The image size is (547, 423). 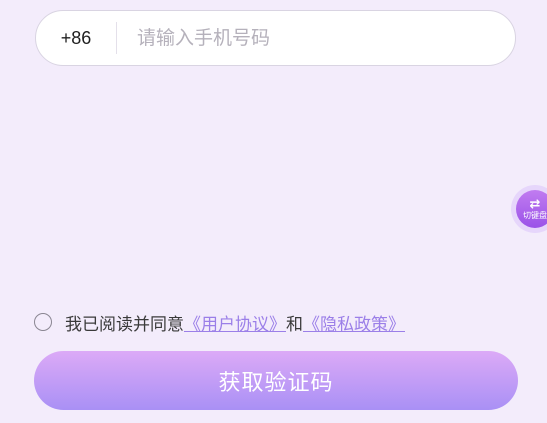 I want to click on swap-icon: ⇄, so click(x=535, y=204).